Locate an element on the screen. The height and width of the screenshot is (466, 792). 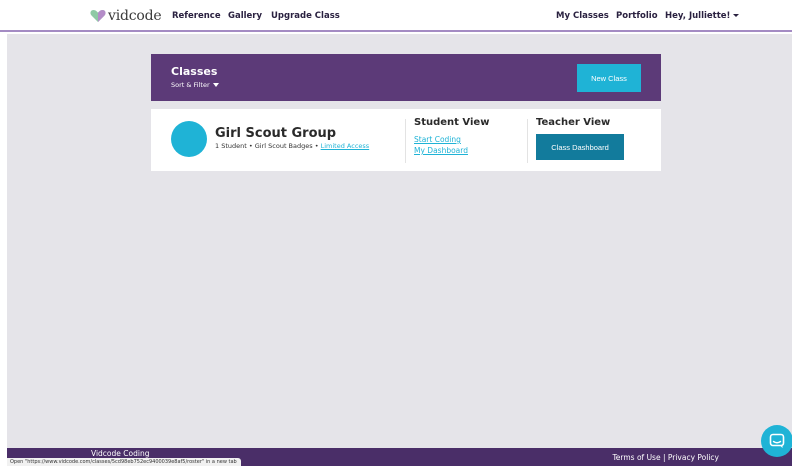
sort-filter-toggle: Sort & Filter is located at coordinates (195, 85).